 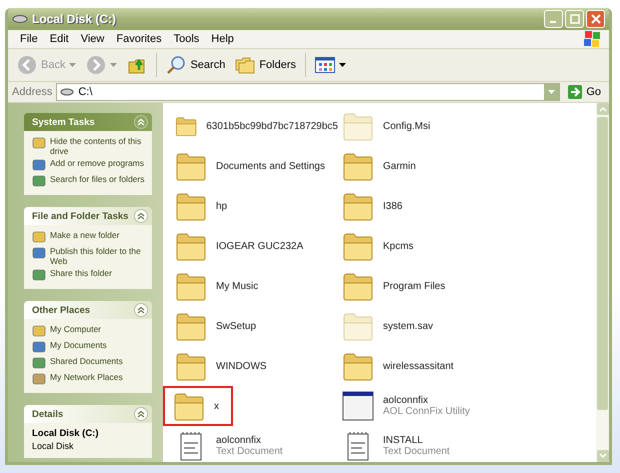 What do you see at coordinates (97, 163) in the screenshot?
I see `task-link: Add or remove programs` at bounding box center [97, 163].